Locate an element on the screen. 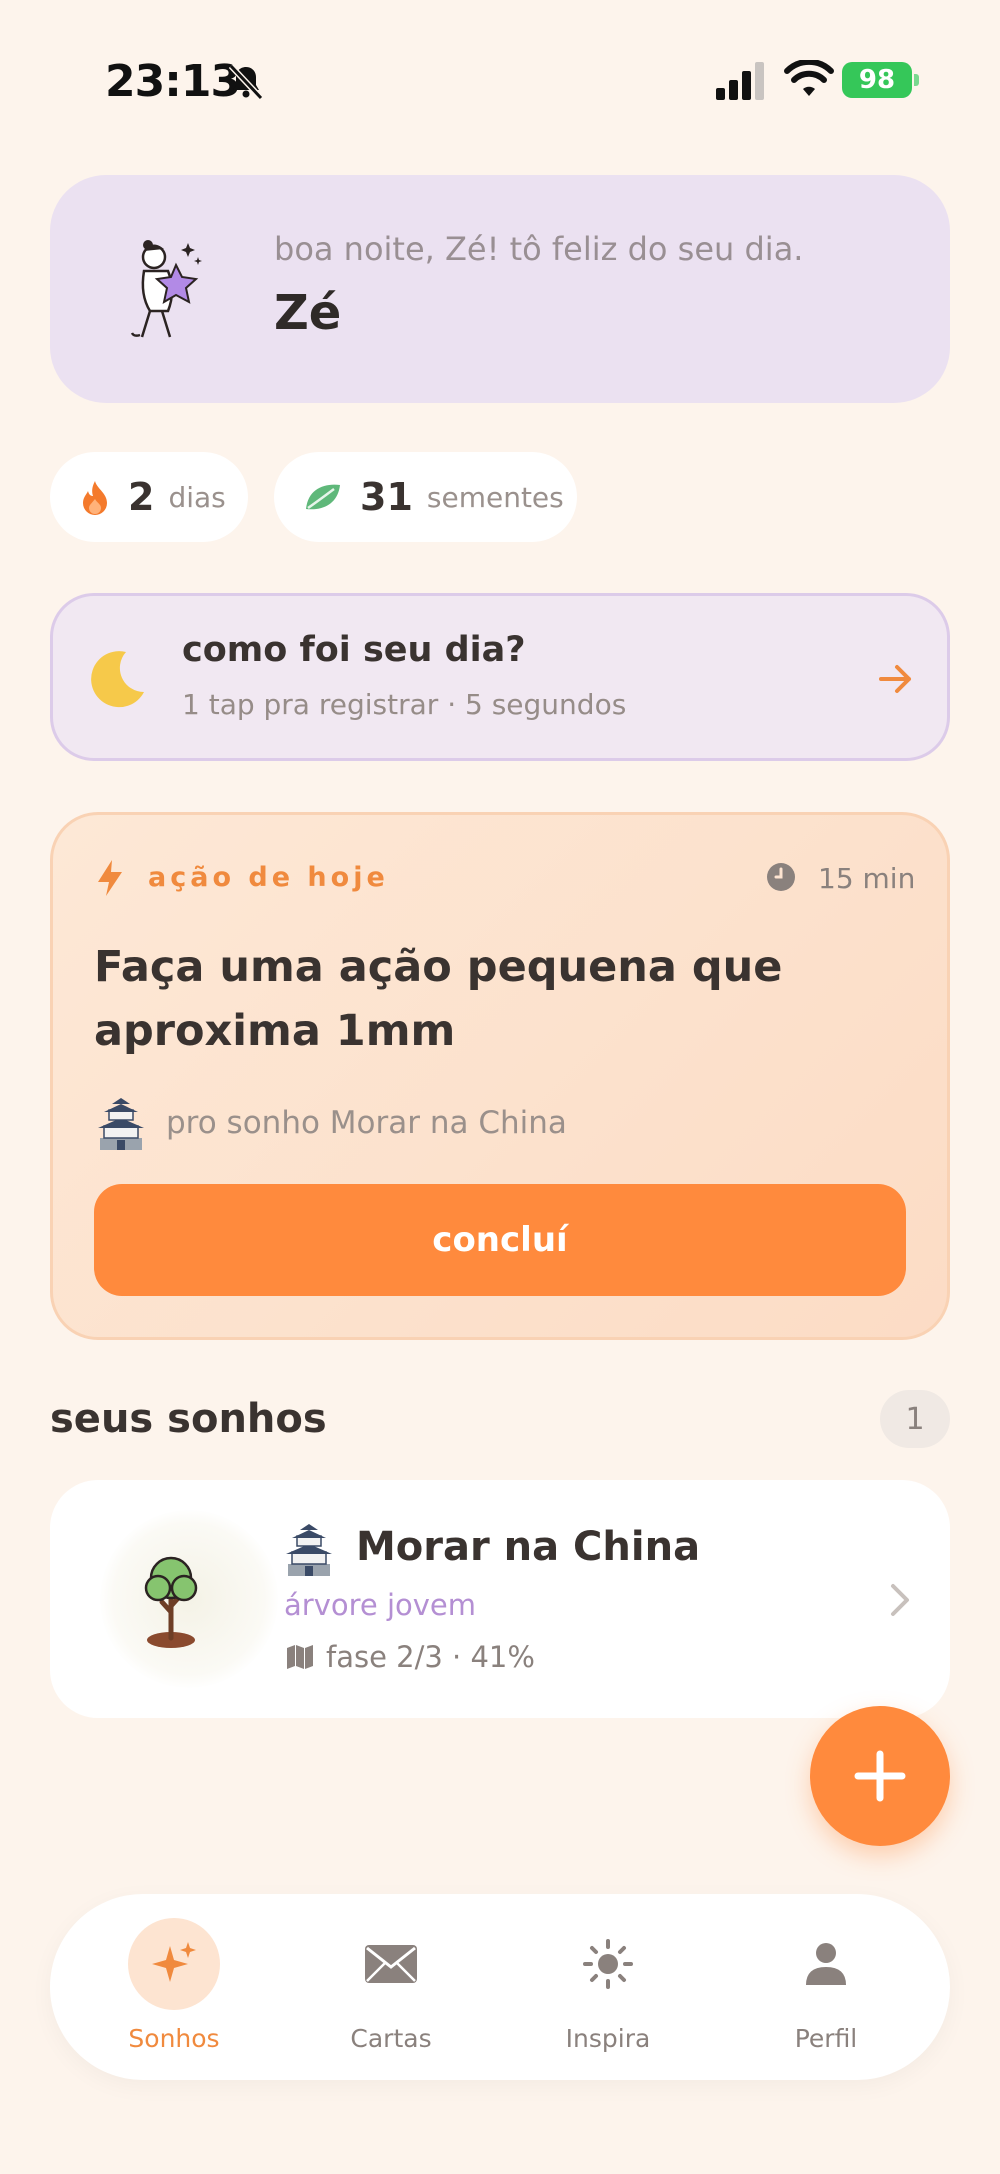  add-dream-button is located at coordinates (880, 1776).